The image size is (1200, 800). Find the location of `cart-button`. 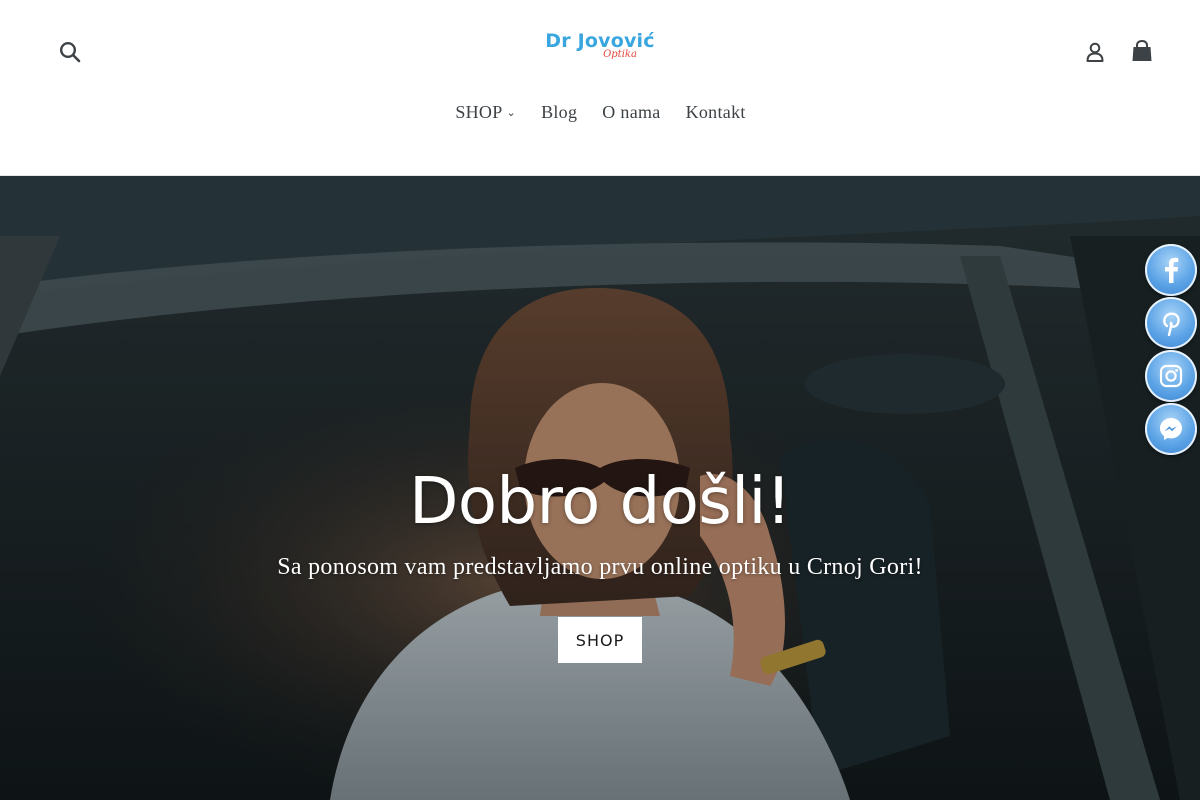

cart-button is located at coordinates (1142, 51).